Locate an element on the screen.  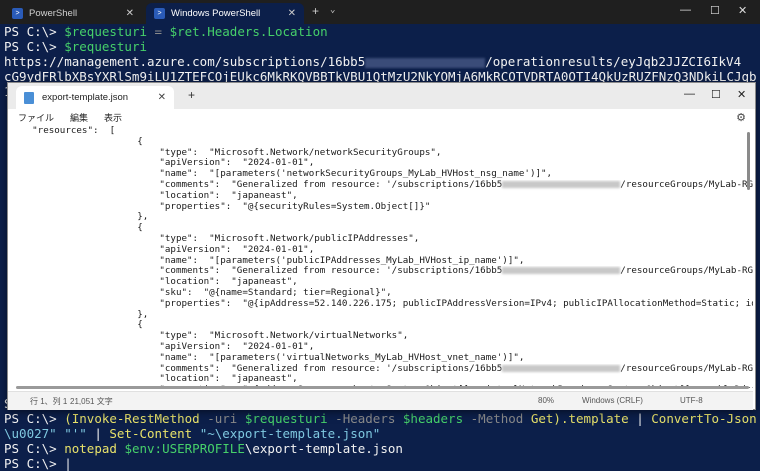
editor-line: "resources": [ is located at coordinates (381, 131).